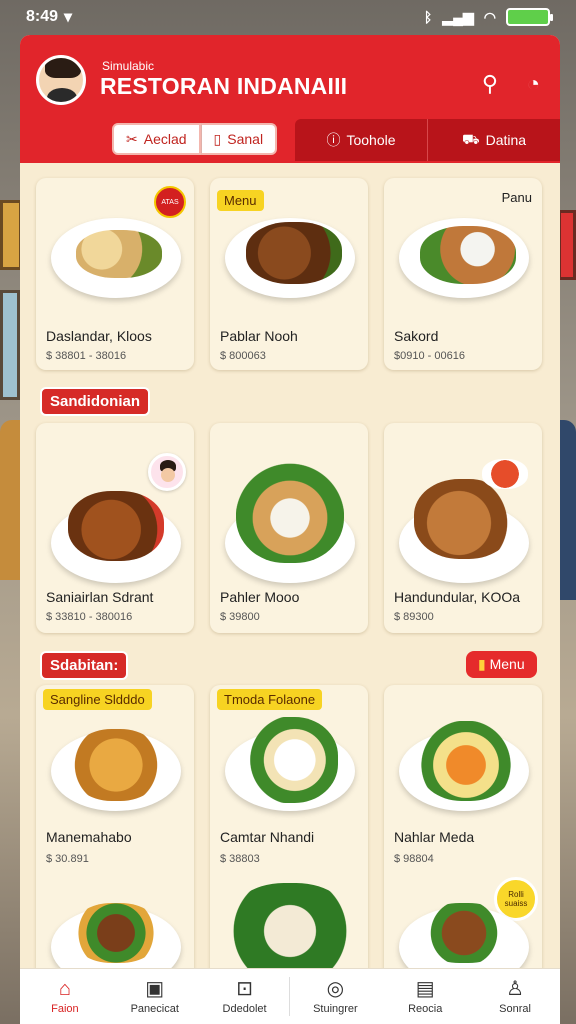 This screenshot has width=576, height=1024. I want to click on sauce-bowl, so click(505, 474).